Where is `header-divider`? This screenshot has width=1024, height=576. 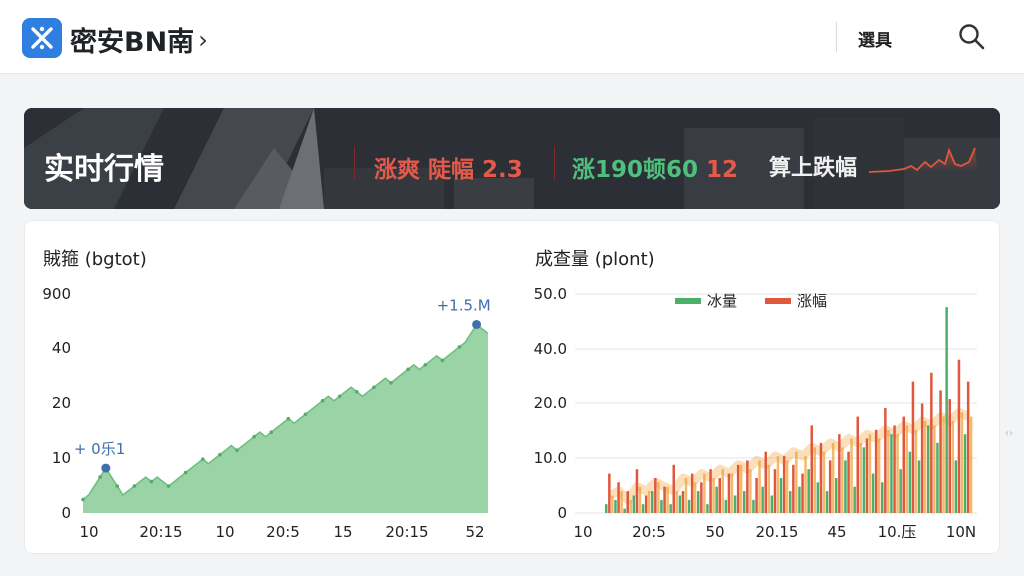
header-divider is located at coordinates (836, 37).